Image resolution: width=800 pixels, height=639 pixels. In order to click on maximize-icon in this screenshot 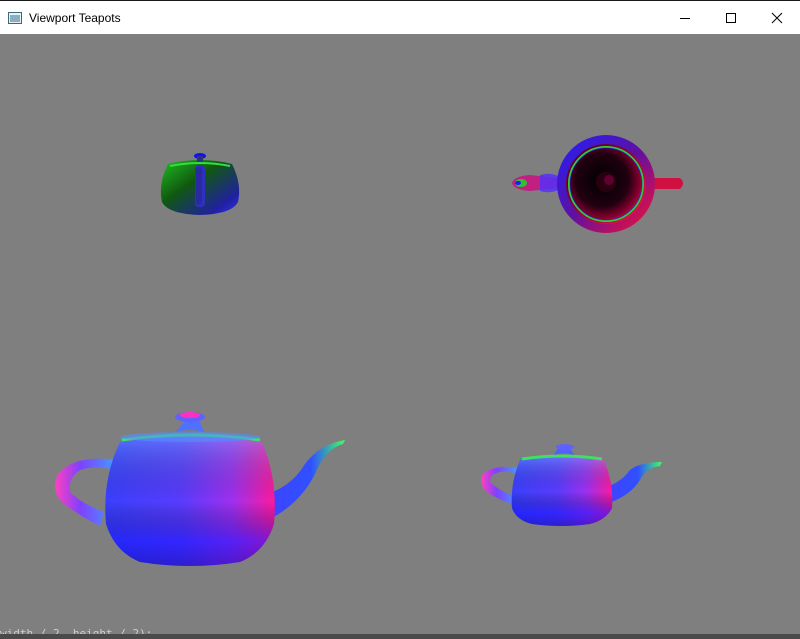, I will do `click(731, 18)`.